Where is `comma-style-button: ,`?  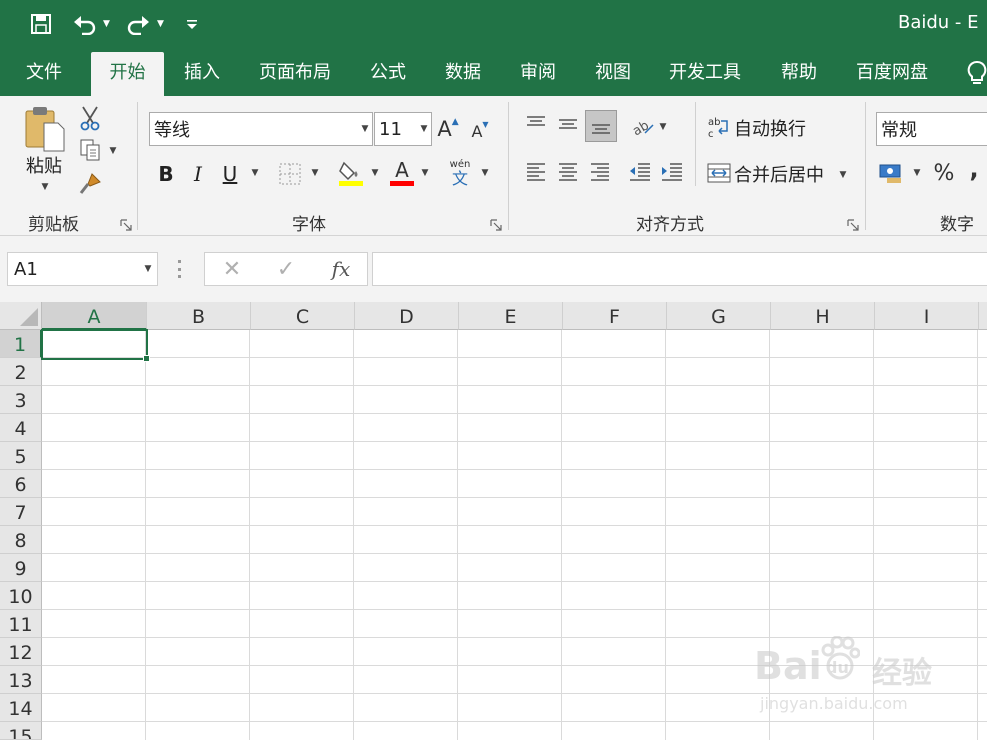 comma-style-button: , is located at coordinates (974, 169).